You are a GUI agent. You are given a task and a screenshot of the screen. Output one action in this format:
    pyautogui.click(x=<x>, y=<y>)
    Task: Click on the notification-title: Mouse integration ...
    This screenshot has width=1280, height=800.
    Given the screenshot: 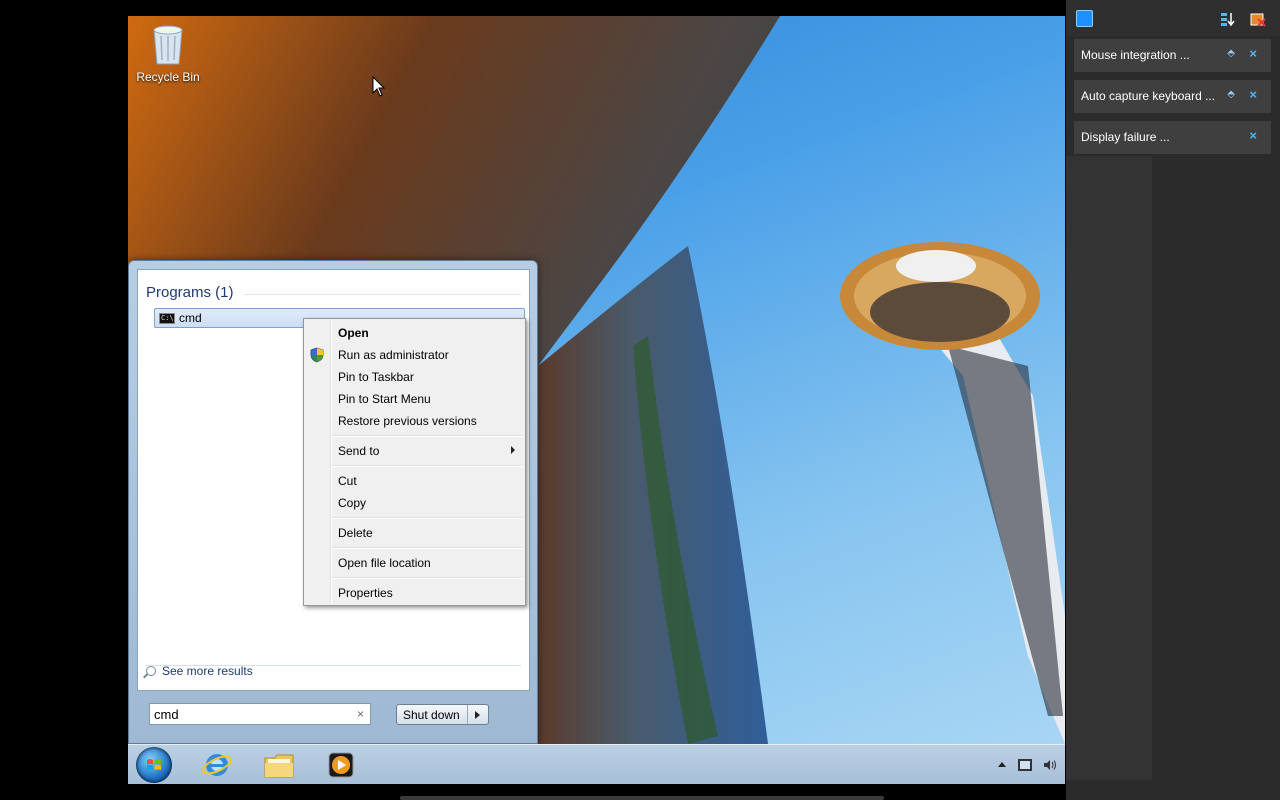 What is the action you would take?
    pyautogui.click(x=1135, y=55)
    